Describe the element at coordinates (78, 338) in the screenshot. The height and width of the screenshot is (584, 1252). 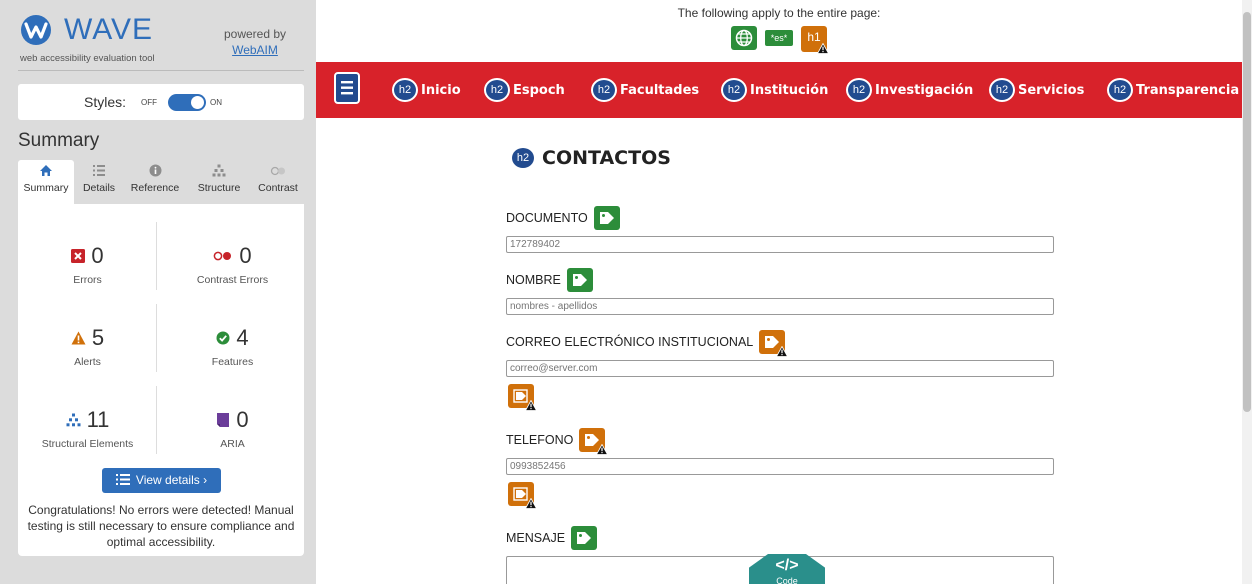
I see `alert-icon` at that location.